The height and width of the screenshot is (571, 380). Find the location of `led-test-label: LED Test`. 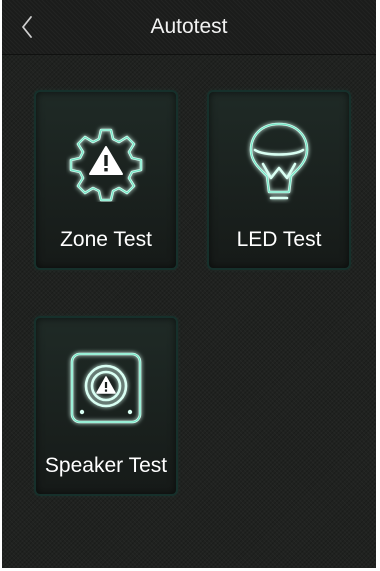

led-test-label: LED Test is located at coordinates (279, 239).